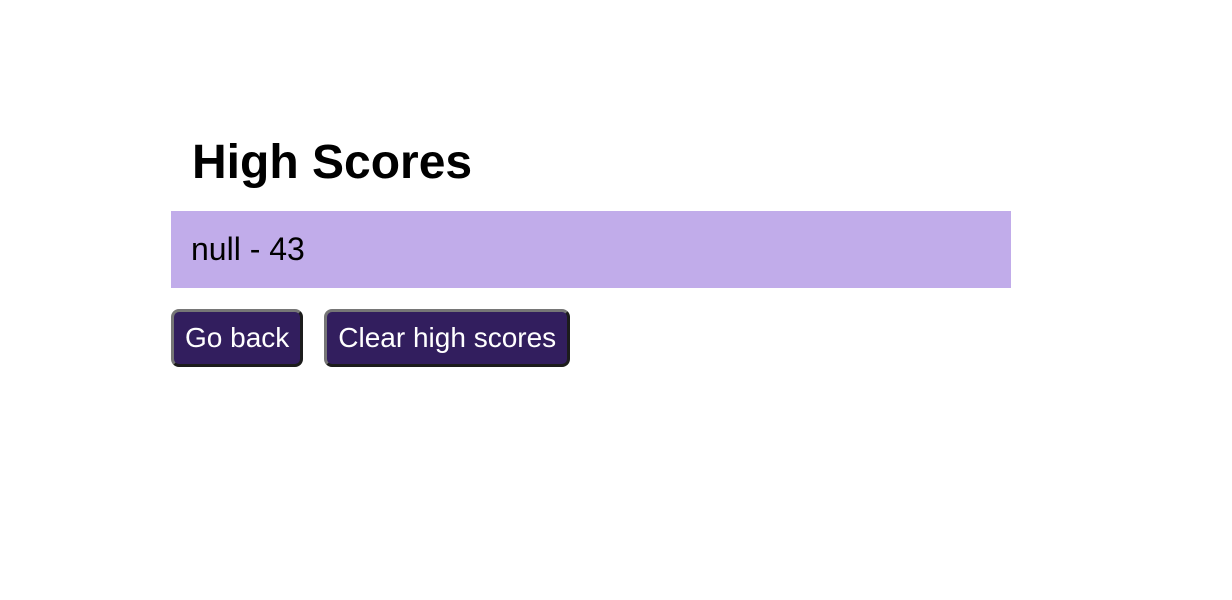  I want to click on high-scores-list: null - 43, so click(591, 249).